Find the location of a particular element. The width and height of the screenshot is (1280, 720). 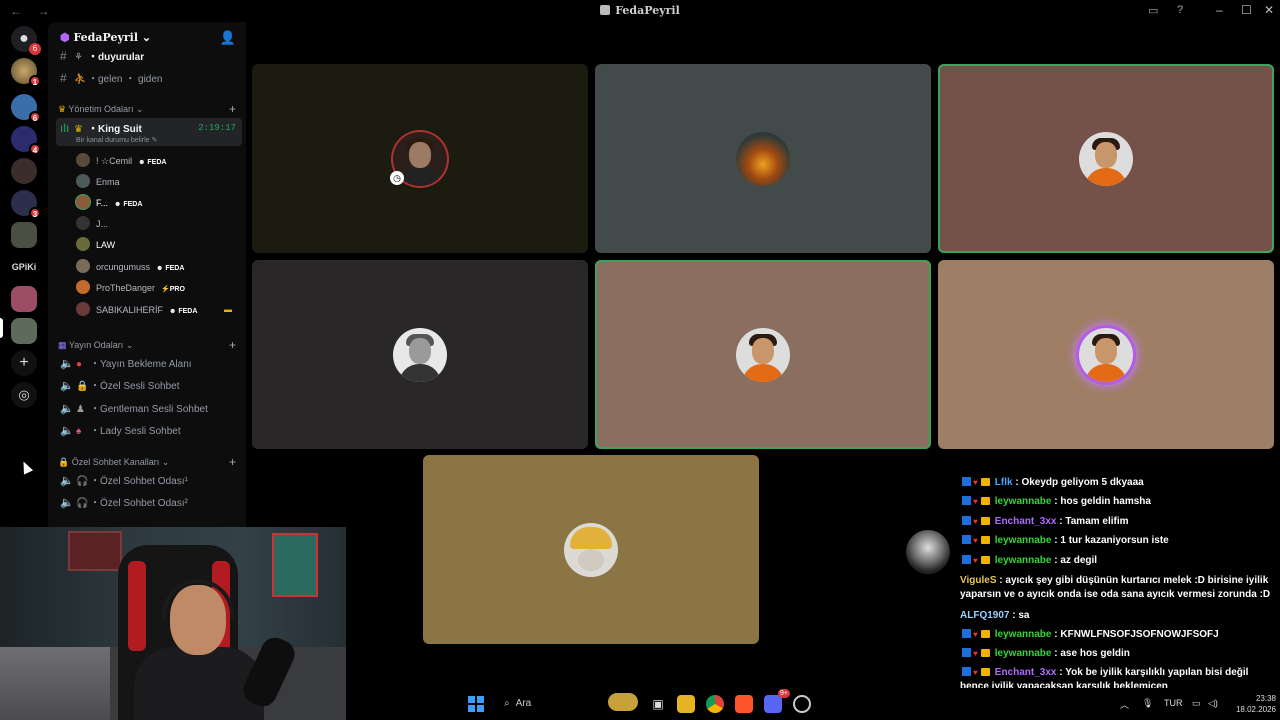

channel-duyurular: # ⚘ ・duyurular is located at coordinates (149, 56).